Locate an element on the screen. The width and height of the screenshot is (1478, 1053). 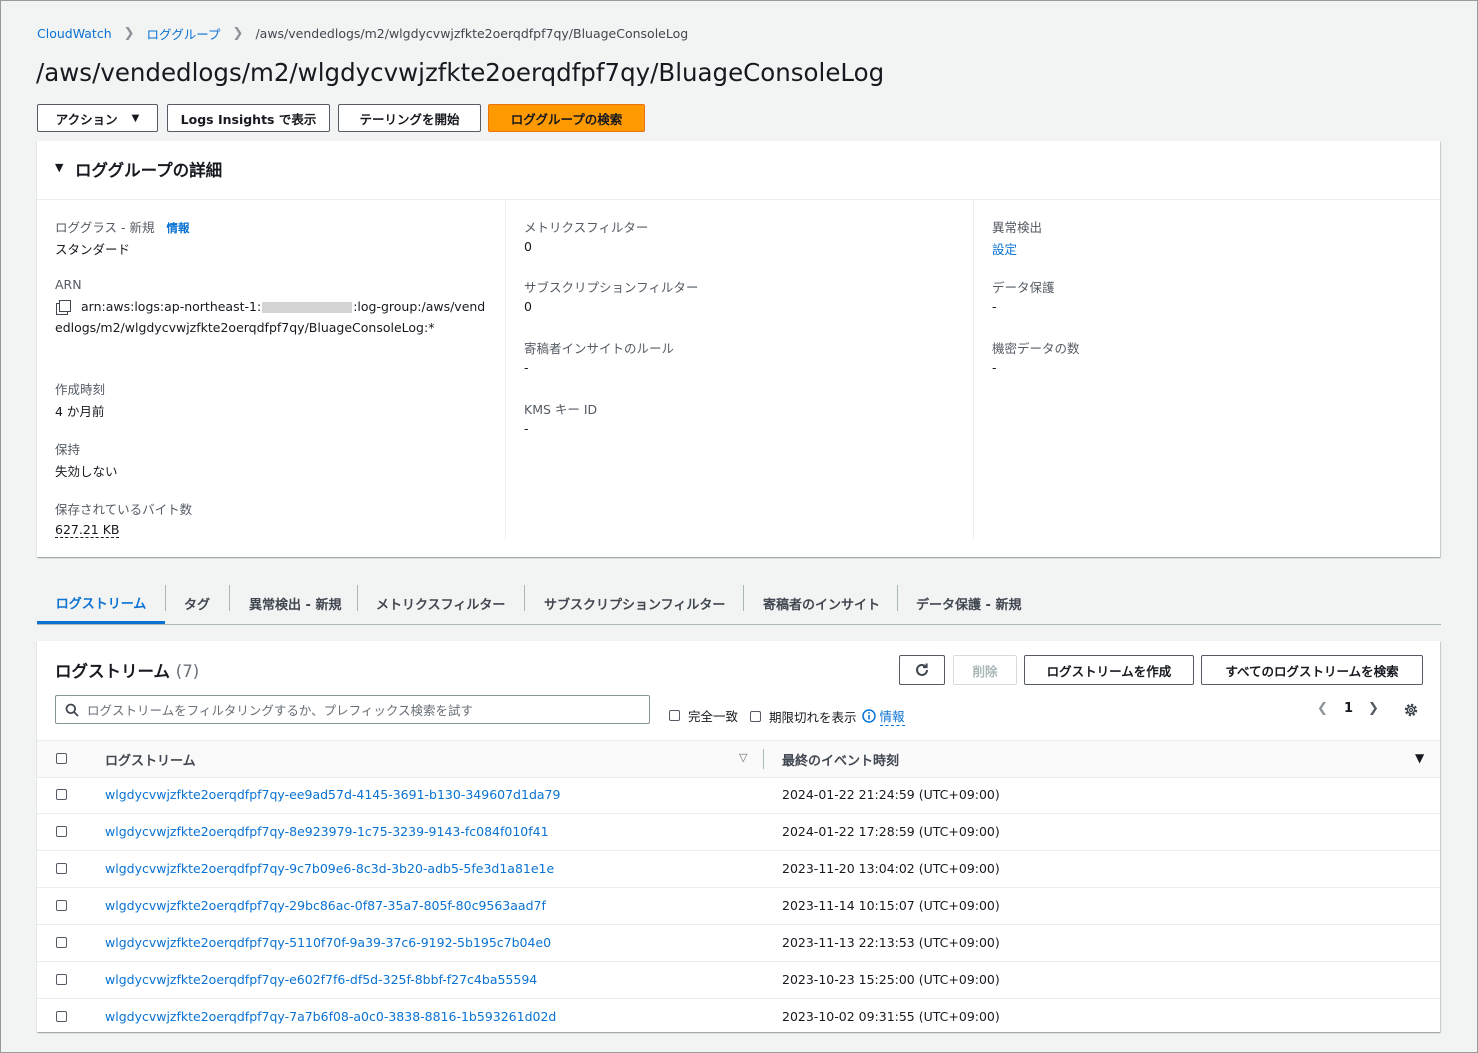
last-event-time: 2023-11-13 22:13:53 (UTC+09:00) is located at coordinates (891, 942).